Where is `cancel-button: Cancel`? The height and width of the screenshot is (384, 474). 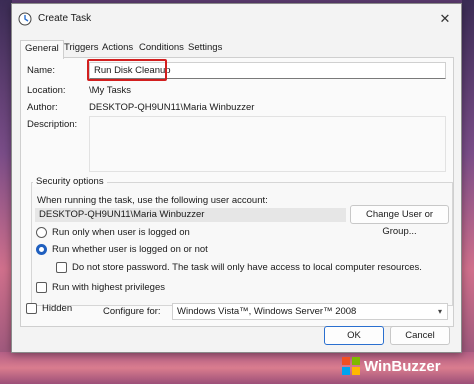 cancel-button: Cancel is located at coordinates (420, 335).